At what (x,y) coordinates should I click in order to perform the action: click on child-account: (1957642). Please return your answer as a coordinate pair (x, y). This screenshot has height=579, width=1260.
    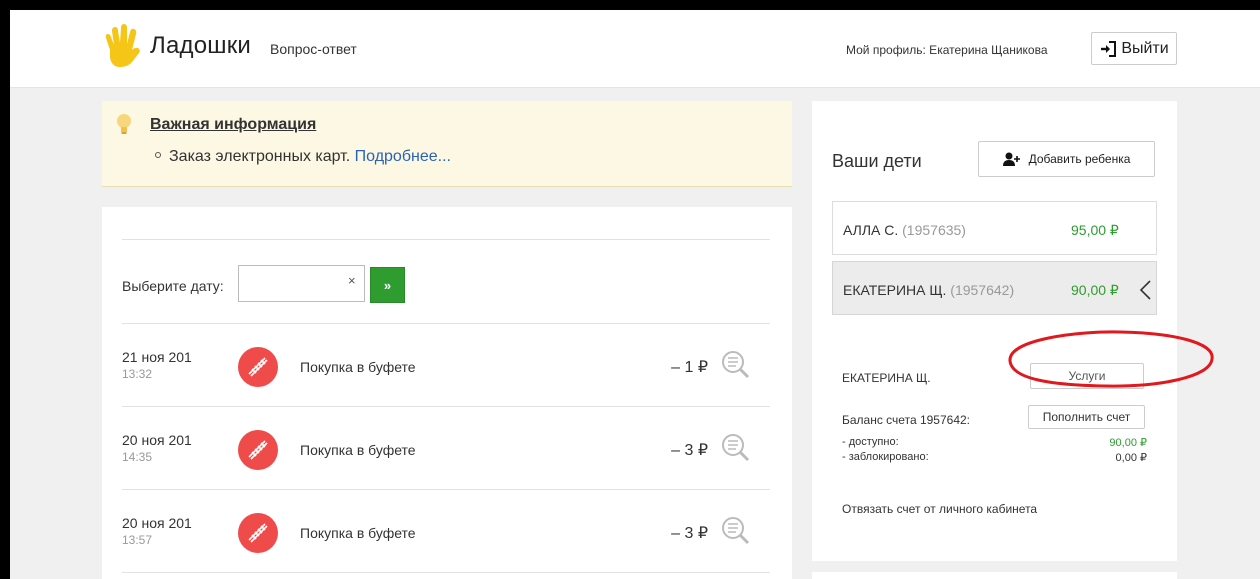
    Looking at the image, I should click on (982, 290).